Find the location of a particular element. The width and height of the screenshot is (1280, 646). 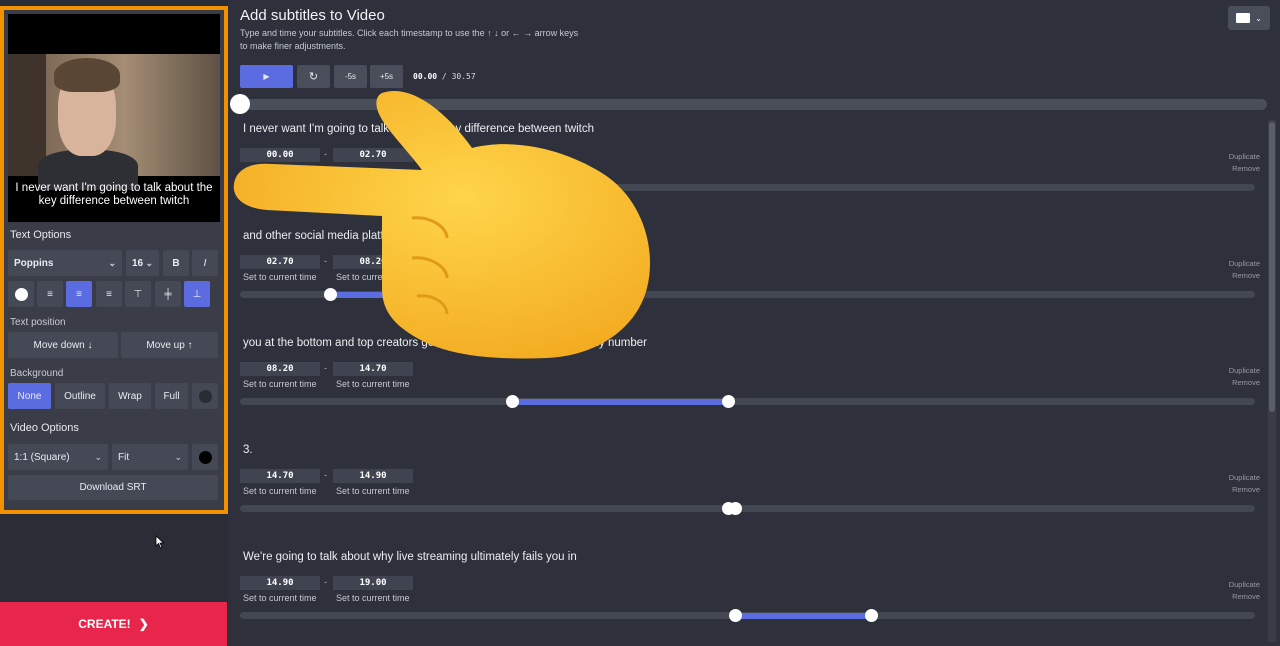

folder-menu-button: ⌄ is located at coordinates (1249, 18).